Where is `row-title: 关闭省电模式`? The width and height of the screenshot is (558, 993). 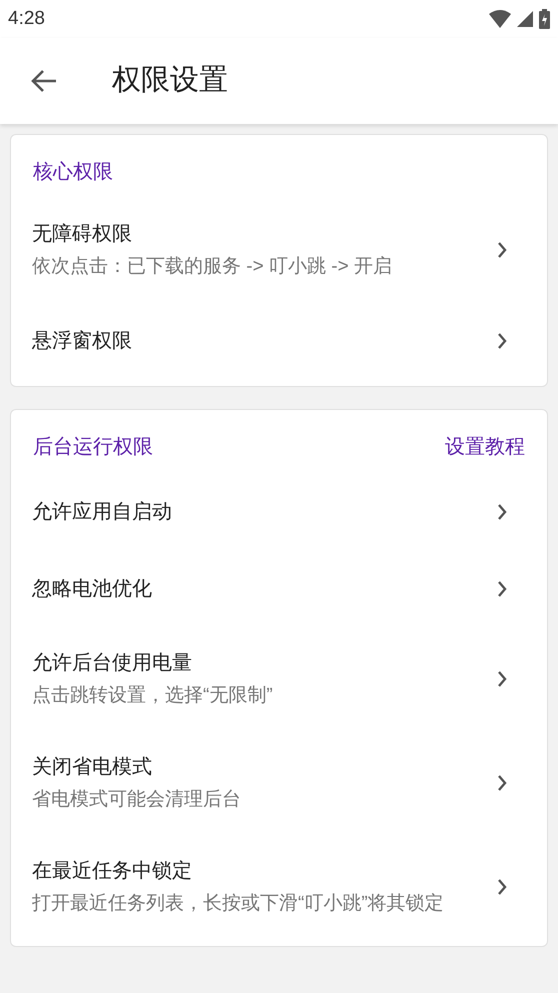
row-title: 关闭省电模式 is located at coordinates (92, 767).